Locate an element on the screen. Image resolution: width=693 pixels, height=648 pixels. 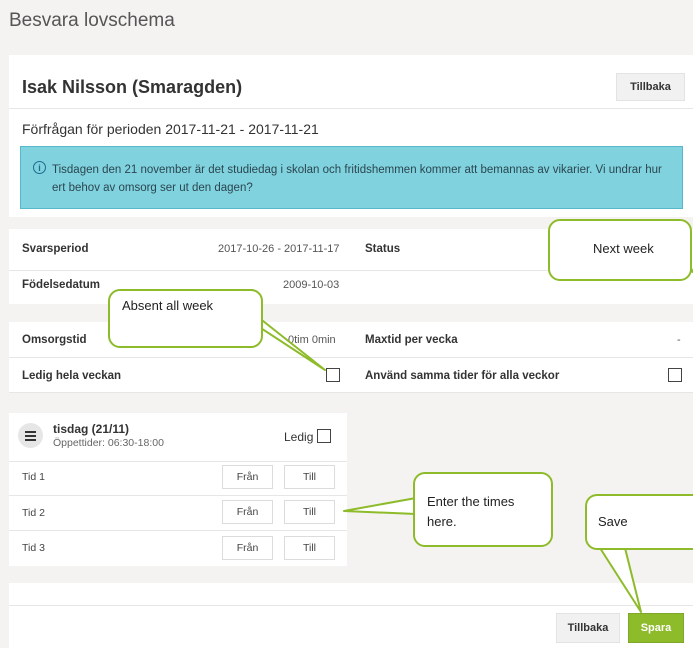
back-button-top: Tillbaka is located at coordinates (650, 87).